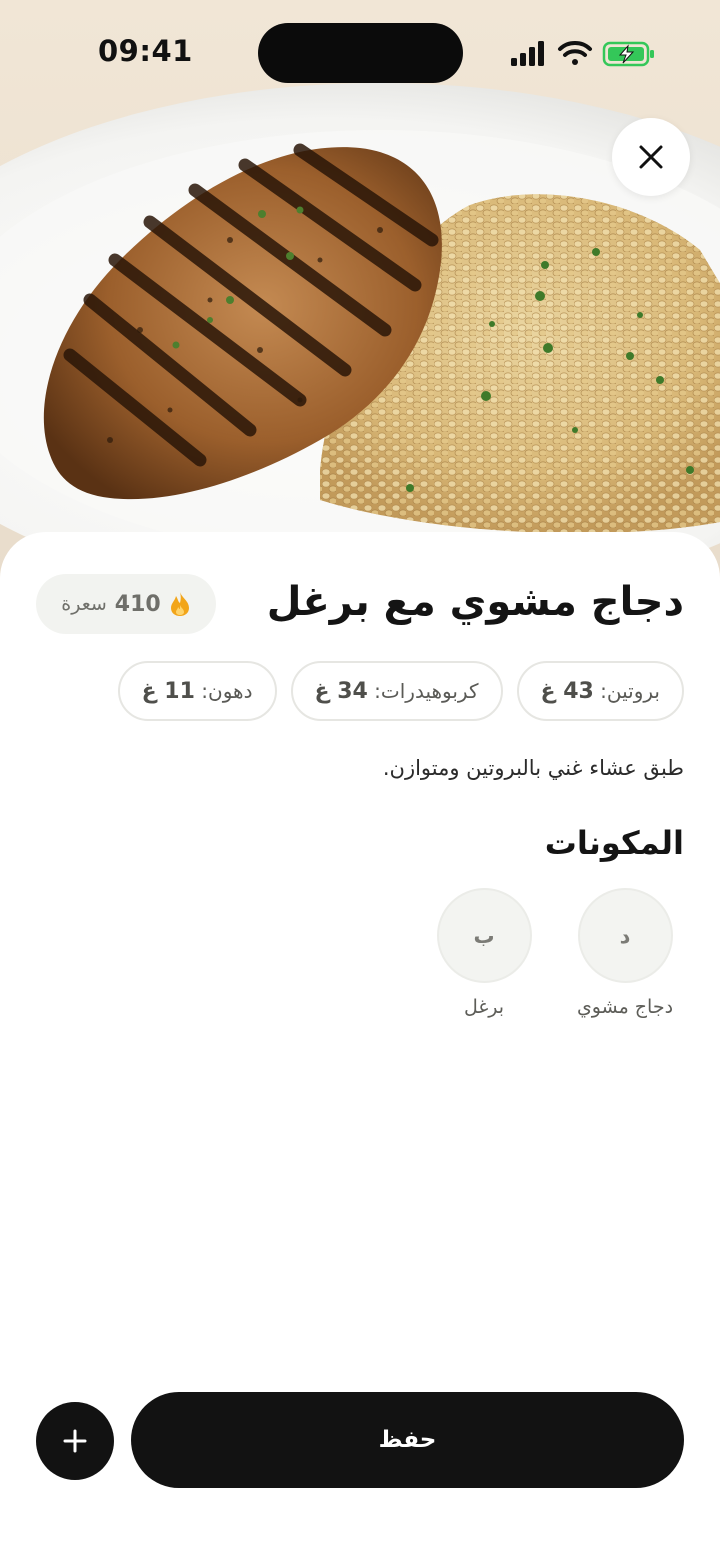 This screenshot has height=1564, width=720. What do you see at coordinates (475, 602) in the screenshot?
I see `meal-title: دجاج مشوي مع برغل` at bounding box center [475, 602].